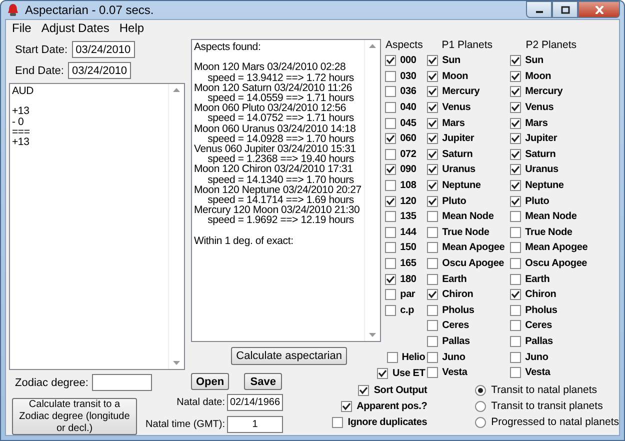 The height and width of the screenshot is (441, 625). What do you see at coordinates (466, 232) in the screenshot?
I see `checkbox-label: True Node` at bounding box center [466, 232].